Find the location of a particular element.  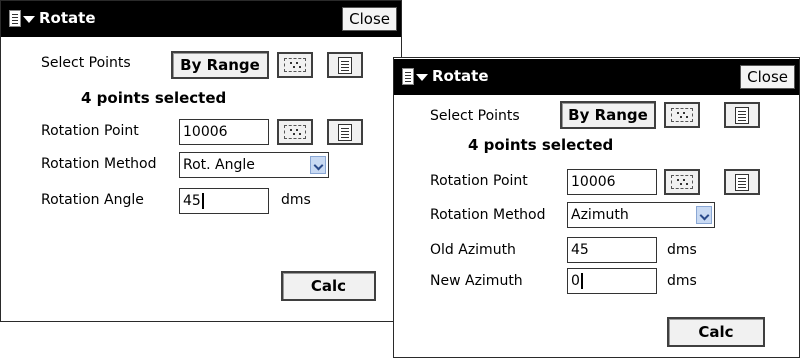

rotation-angle-input: 45 is located at coordinates (224, 201).